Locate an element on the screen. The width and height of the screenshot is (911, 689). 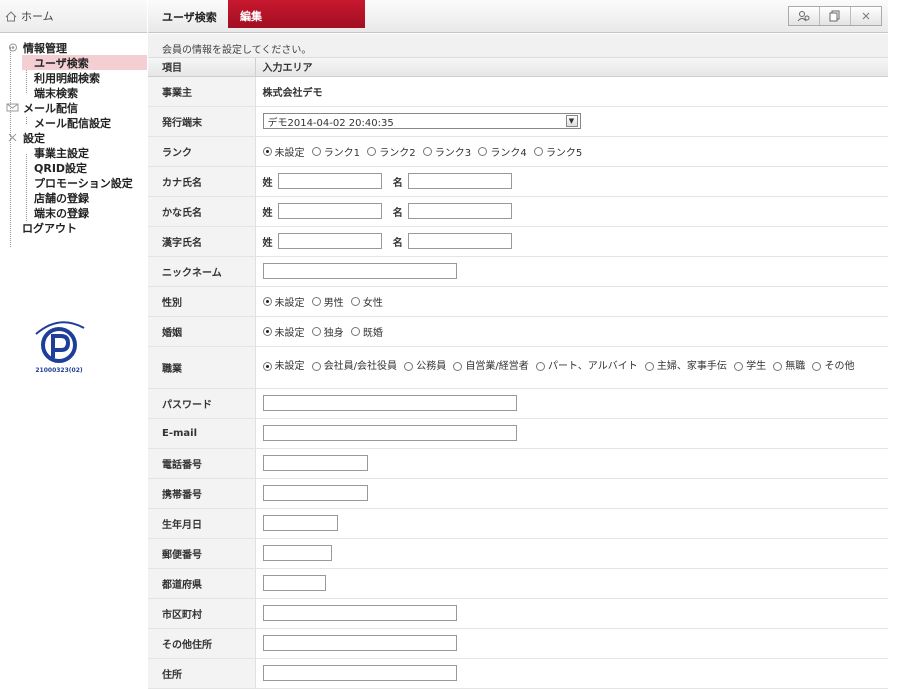
nav-group-info: 情報管理 is located at coordinates (73, 47).